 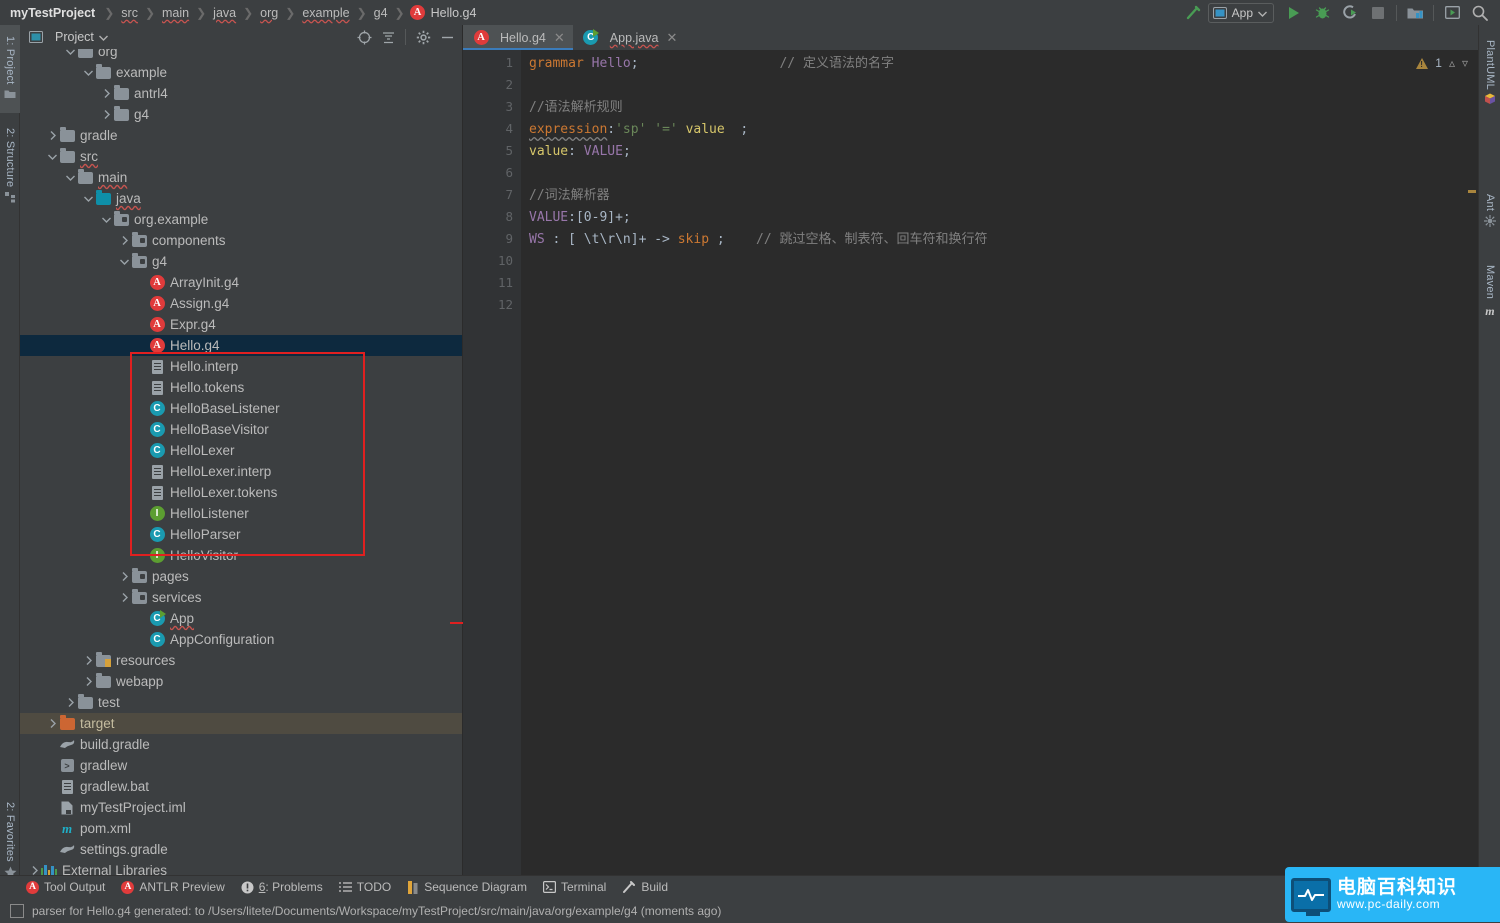 I want to click on breadcrumb-item-org: org, so click(x=269, y=13).